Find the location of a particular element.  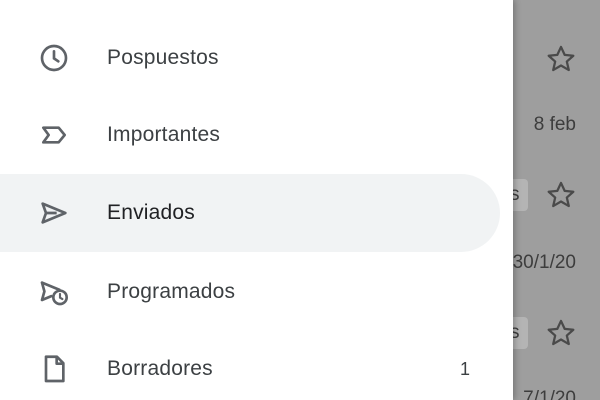

drawer-item-label: Importantes is located at coordinates (164, 134).